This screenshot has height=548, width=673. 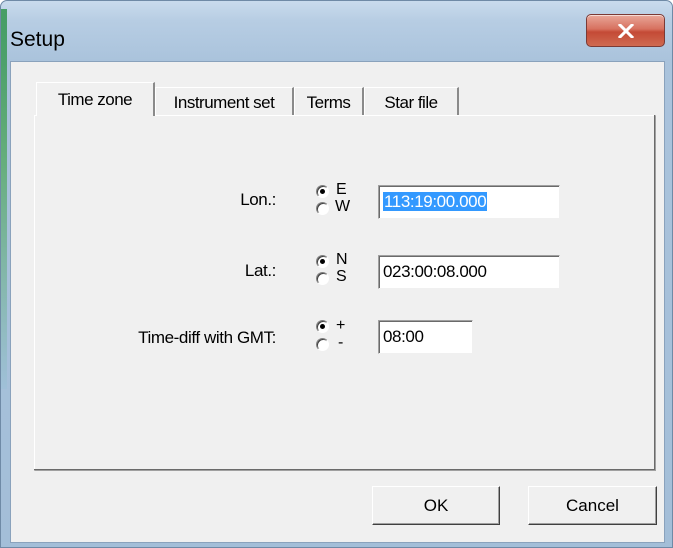 I want to click on tab-terms-label: Terms, so click(x=328, y=102).